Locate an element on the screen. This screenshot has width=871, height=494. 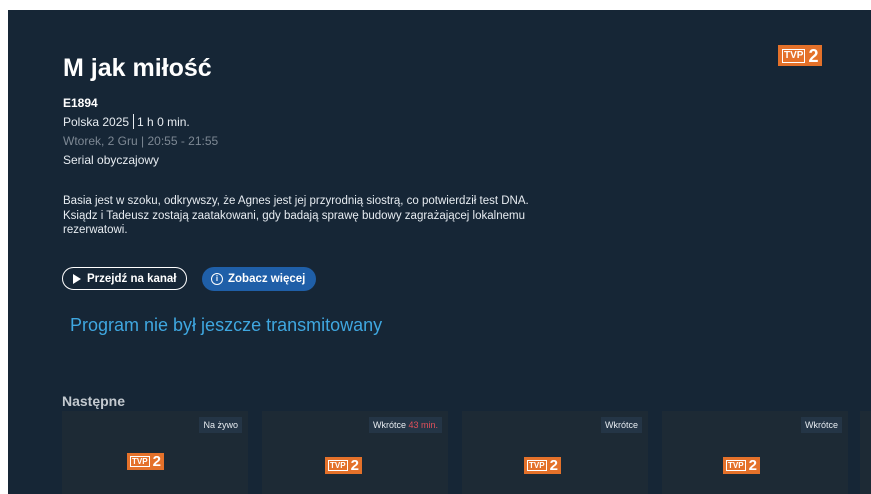
see-more-label: Zobacz więcej is located at coordinates (267, 279).